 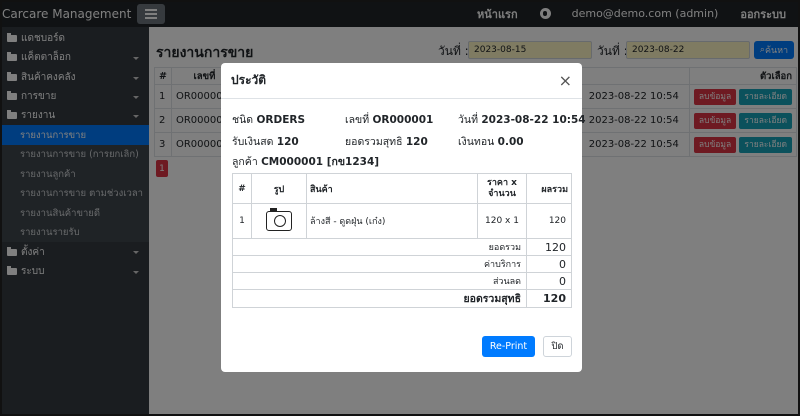 I want to click on customer: ลูกค้า CM000001 [กข1234], so click(x=306, y=162).